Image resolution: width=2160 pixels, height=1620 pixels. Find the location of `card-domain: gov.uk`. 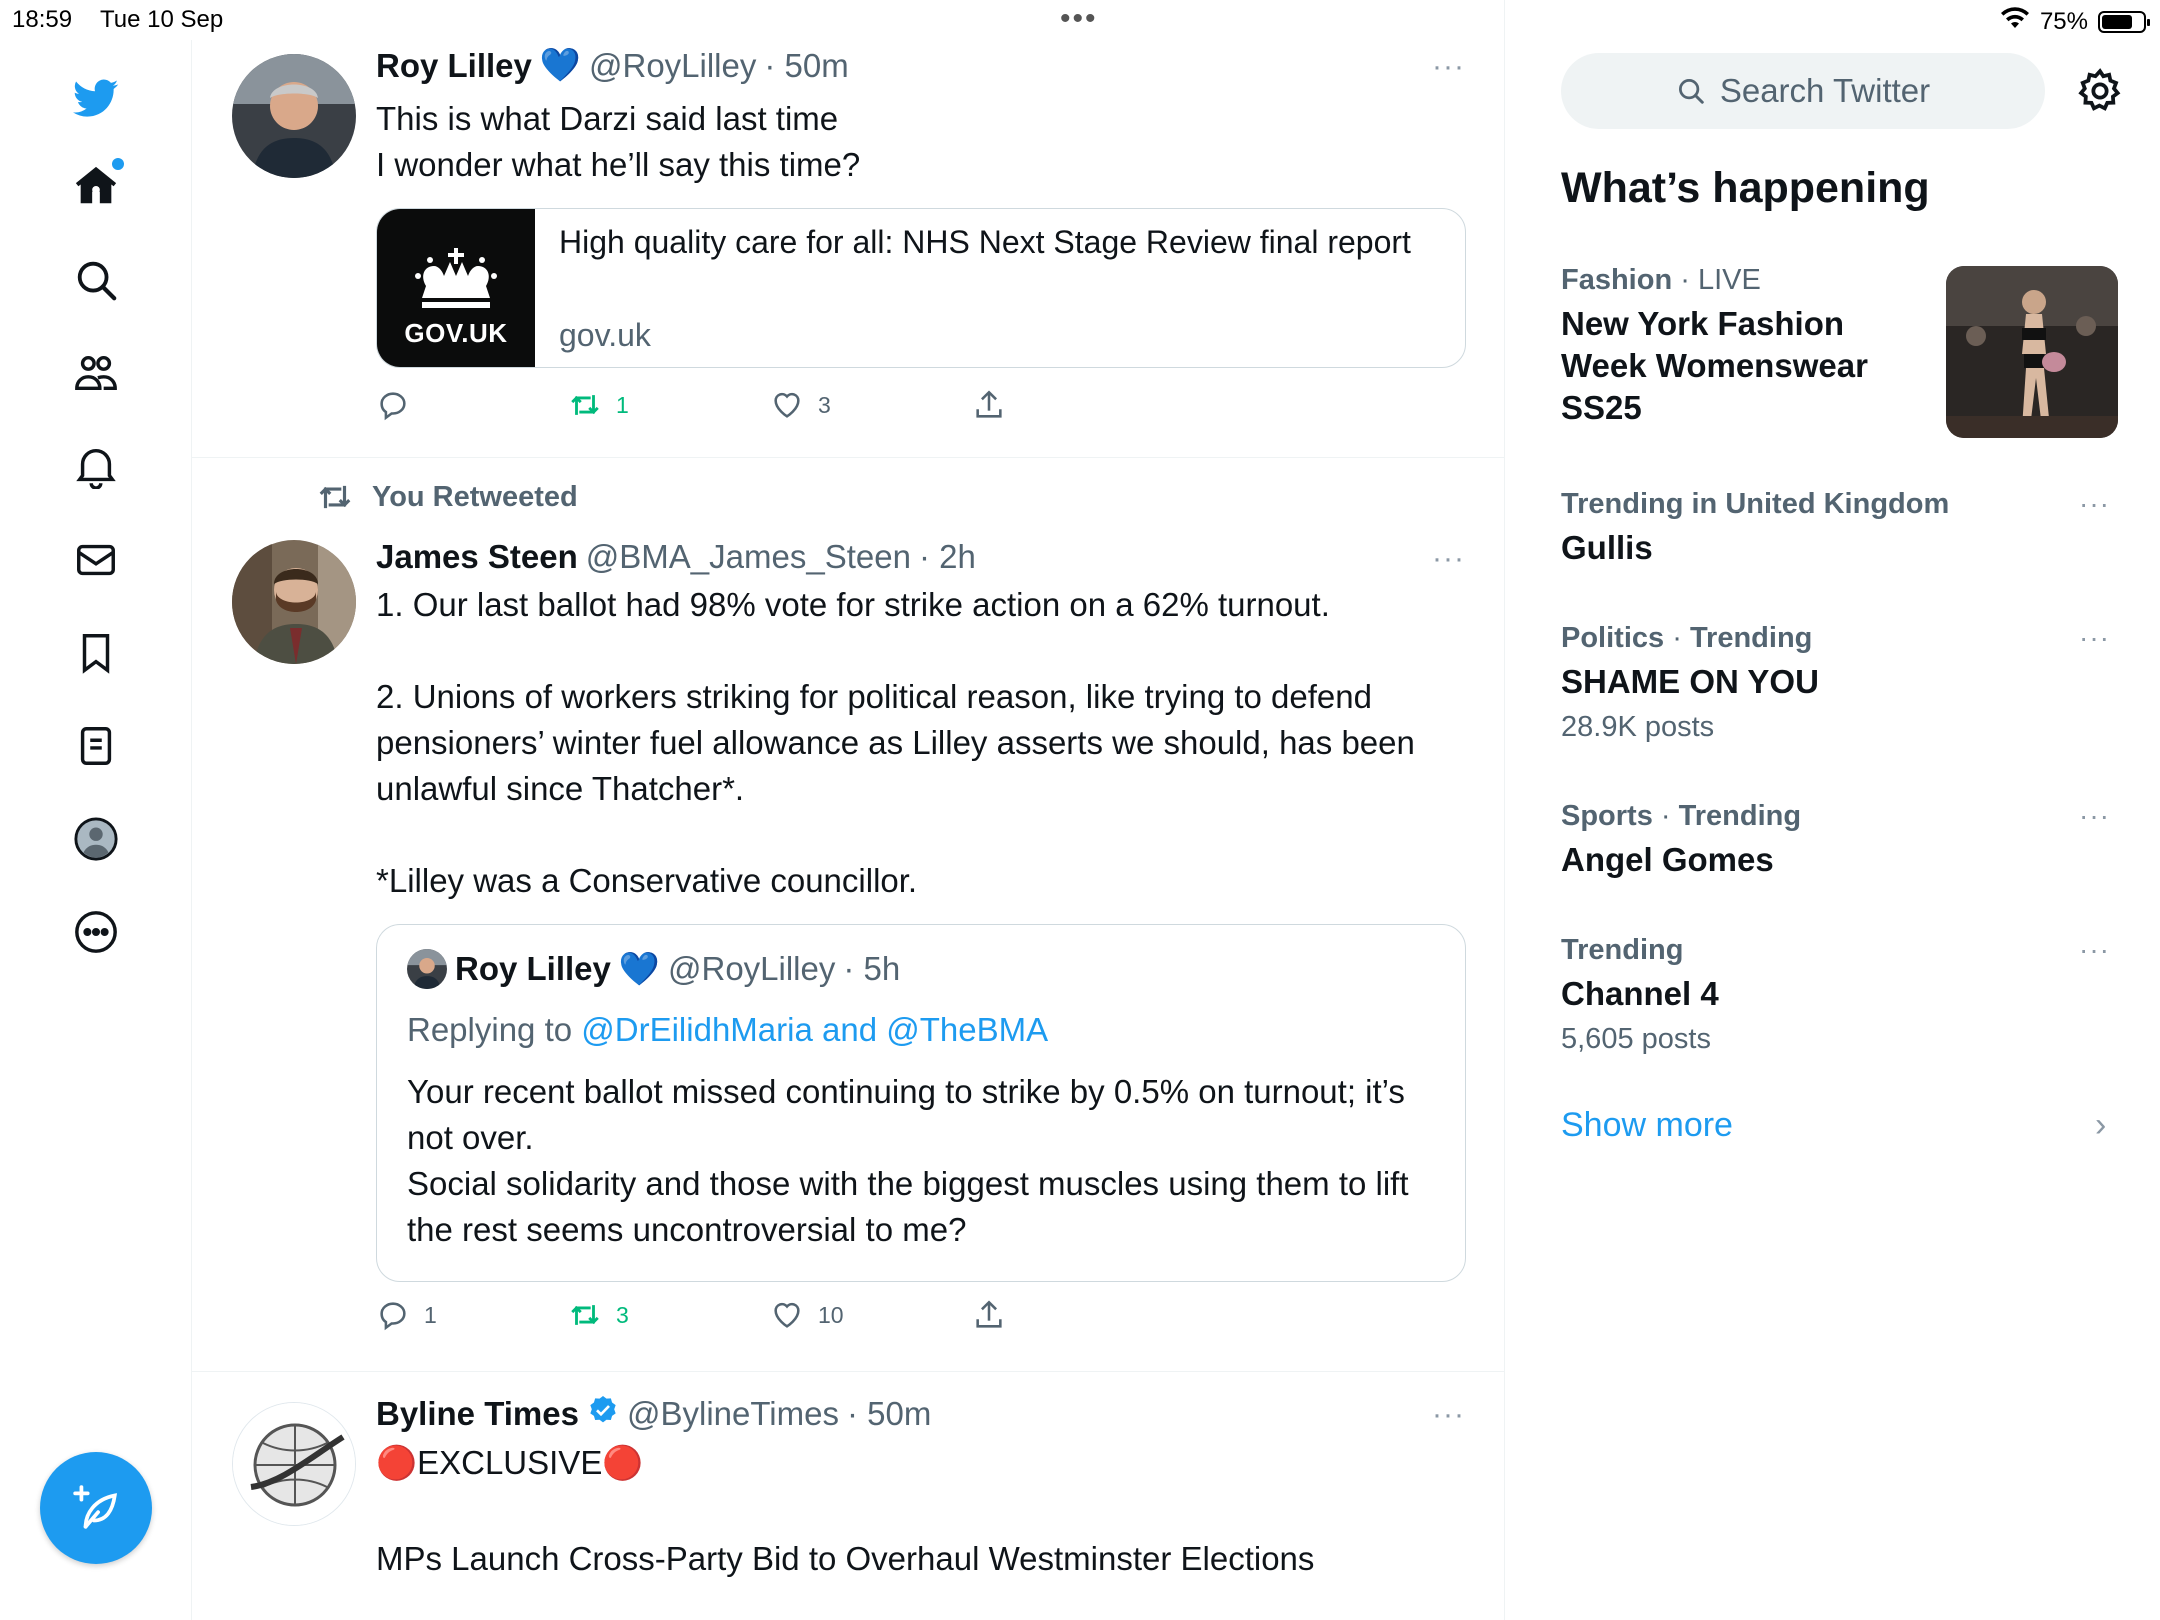

card-domain: gov.uk is located at coordinates (605, 335).